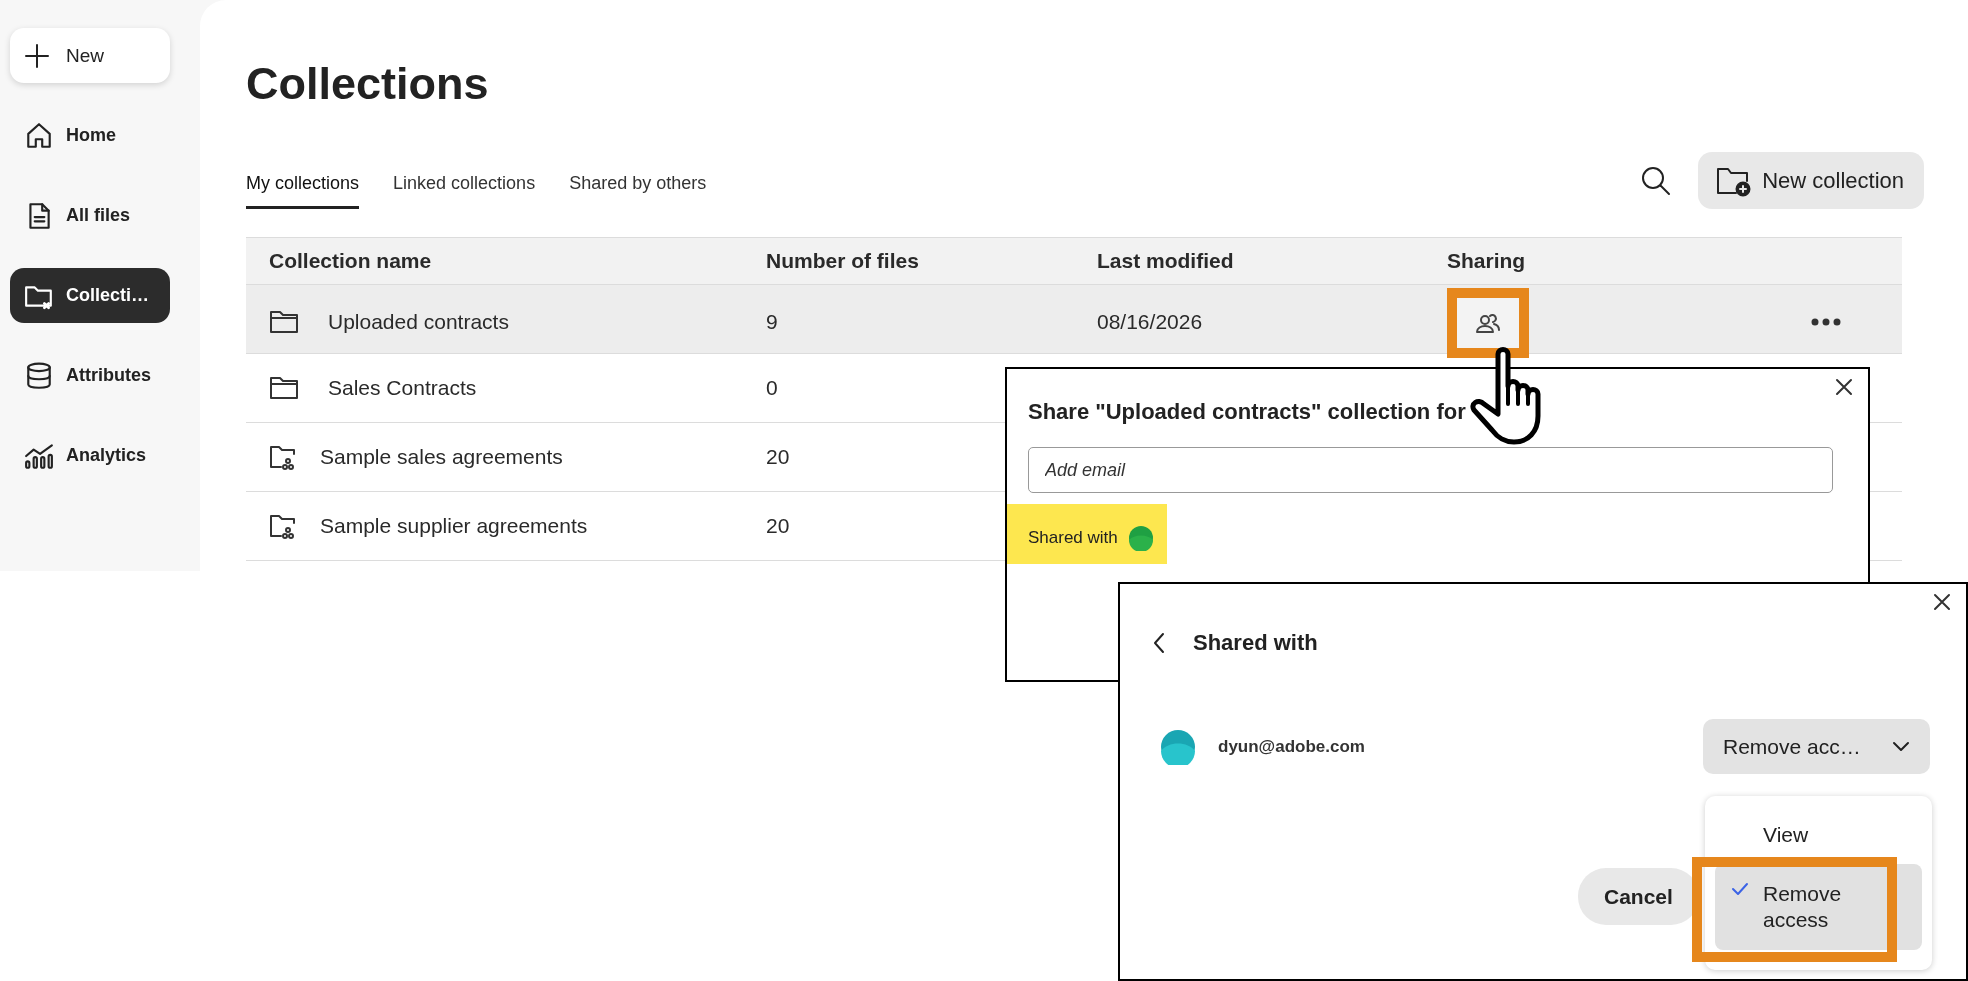  What do you see at coordinates (402, 388) in the screenshot?
I see `collection-name: Sales Contracts` at bounding box center [402, 388].